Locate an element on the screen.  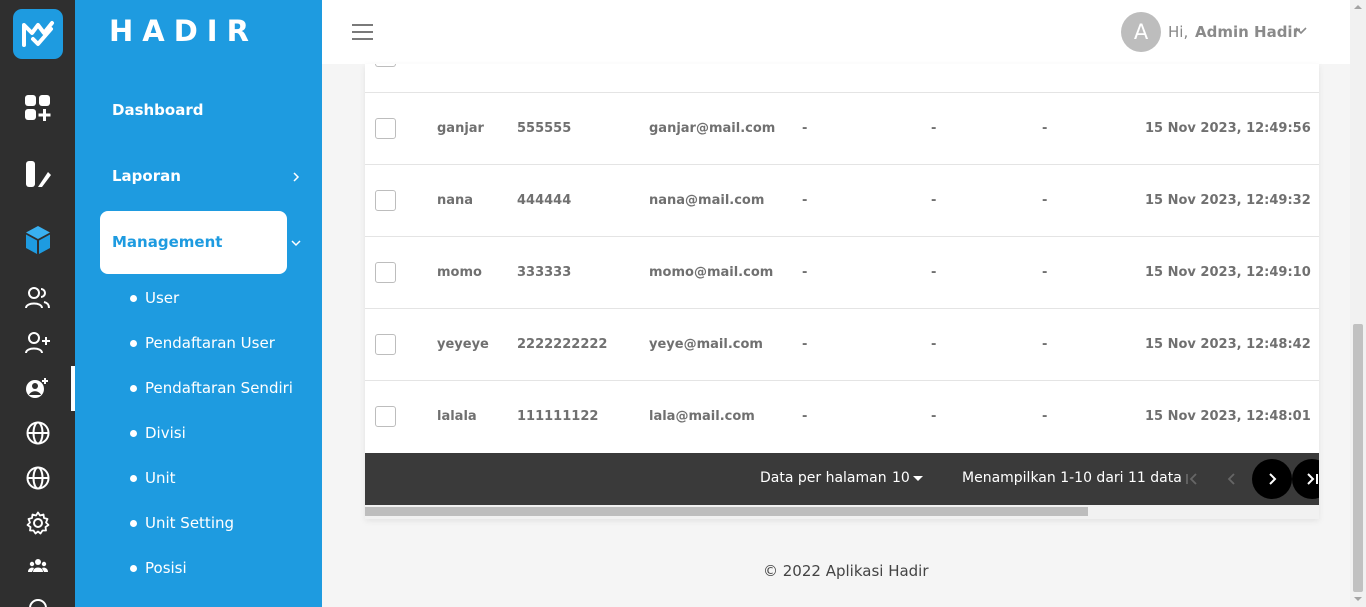
cell-date: 15 Nov 2023, 12:48:42 is located at coordinates (1228, 344).